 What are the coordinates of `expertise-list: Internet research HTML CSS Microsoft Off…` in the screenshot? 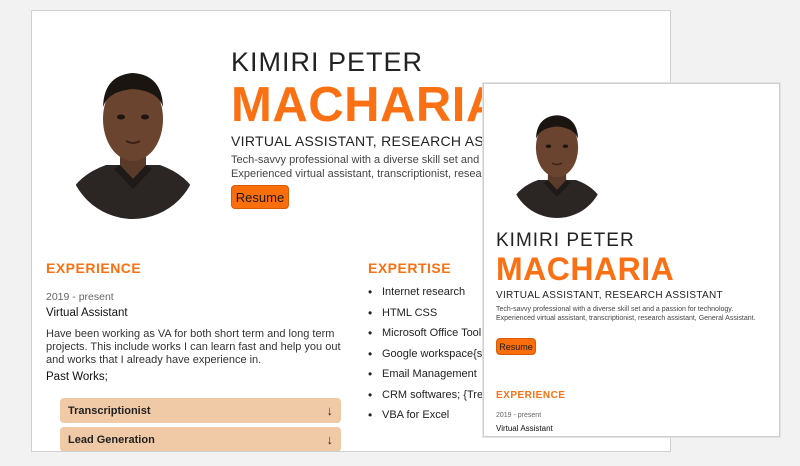 It's located at (428, 357).